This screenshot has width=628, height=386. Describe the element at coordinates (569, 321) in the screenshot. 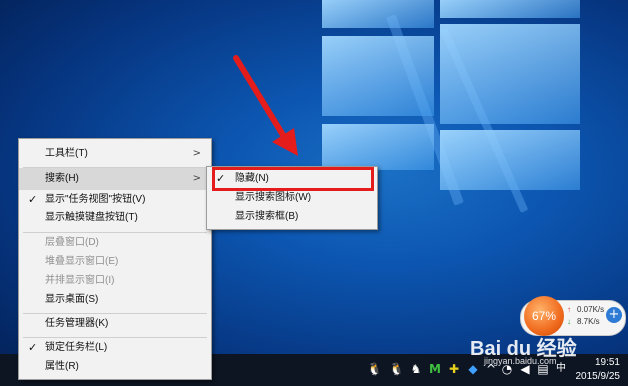

I see `download-arrow-icon: ↓` at that location.